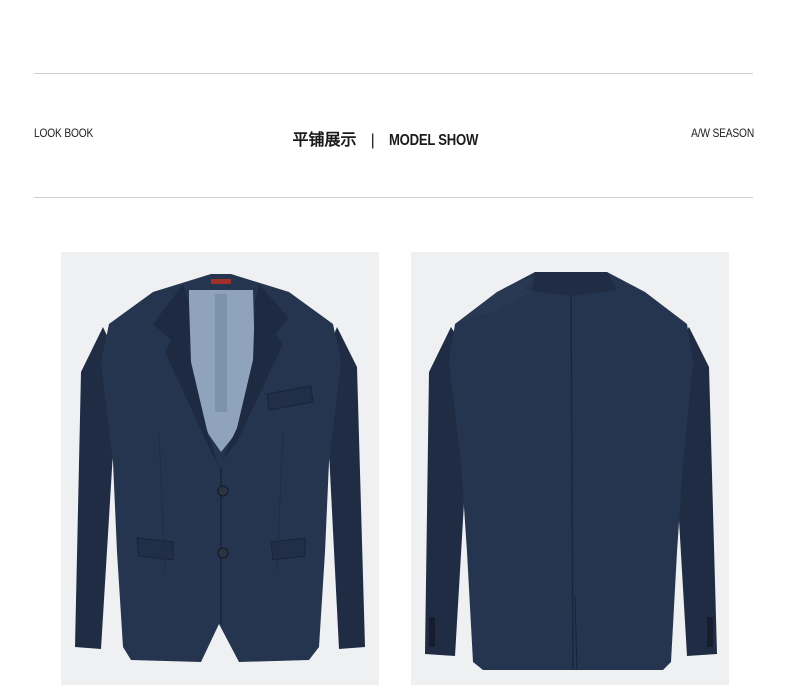  What do you see at coordinates (722, 133) in the screenshot?
I see `season-label: A/W SEASON` at bounding box center [722, 133].